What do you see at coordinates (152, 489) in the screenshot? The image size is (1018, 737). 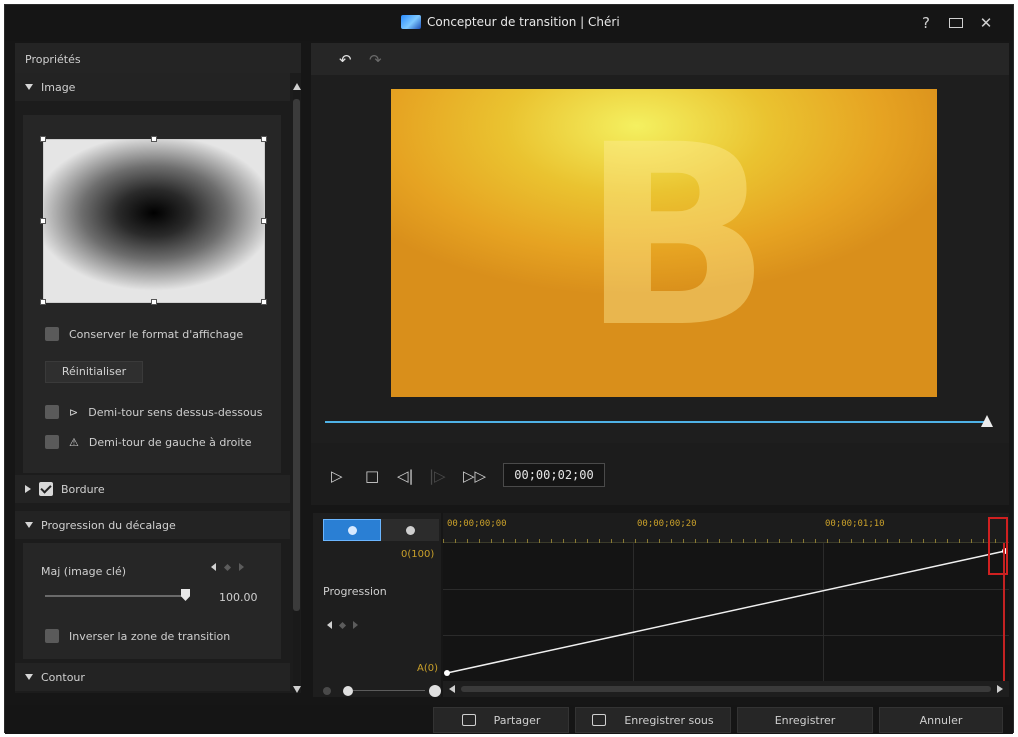 I see `border-section-header: Bordure` at bounding box center [152, 489].